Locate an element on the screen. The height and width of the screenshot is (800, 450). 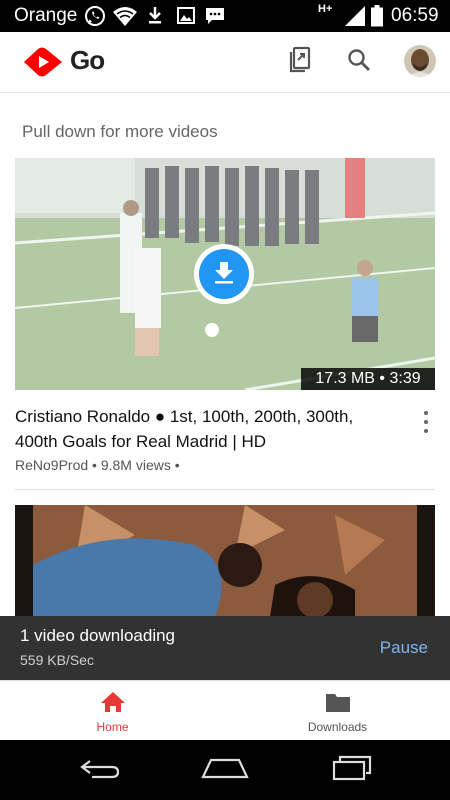
nav-label-downloads: Downloads is located at coordinates (337, 727).